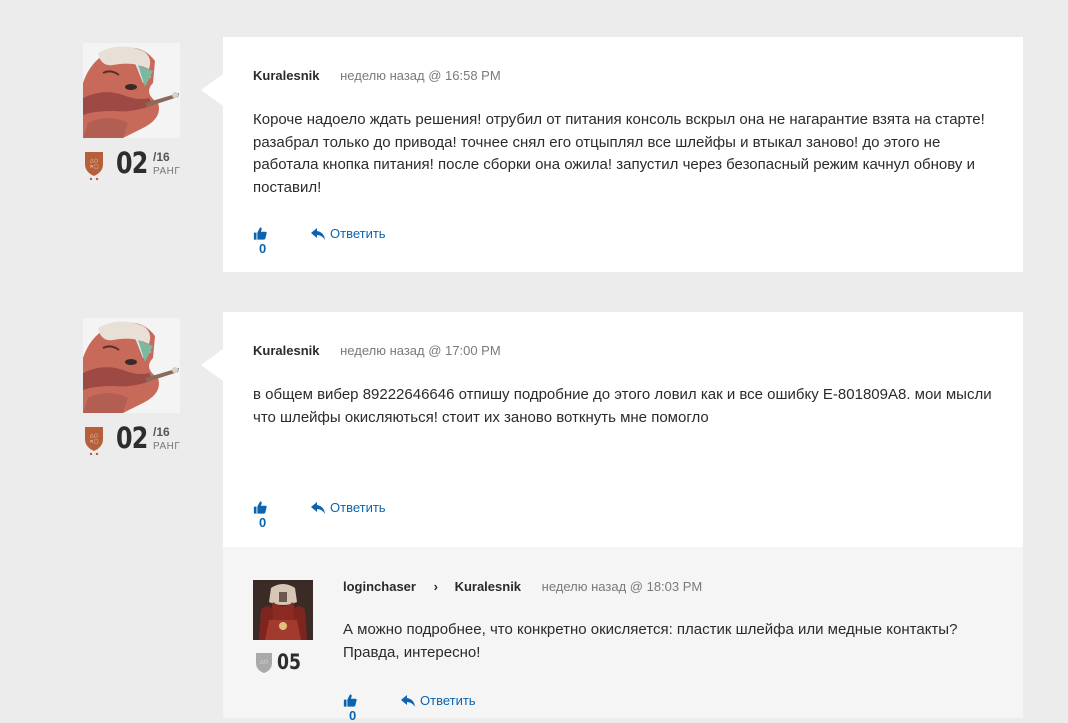  I want to click on chevron-right-icon: ›, so click(435, 586).